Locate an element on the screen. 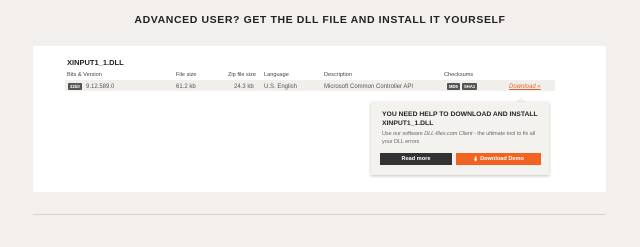 Image resolution: width=640 pixels, height=247 pixels. sha1-badge: SHA1 is located at coordinates (470, 86).